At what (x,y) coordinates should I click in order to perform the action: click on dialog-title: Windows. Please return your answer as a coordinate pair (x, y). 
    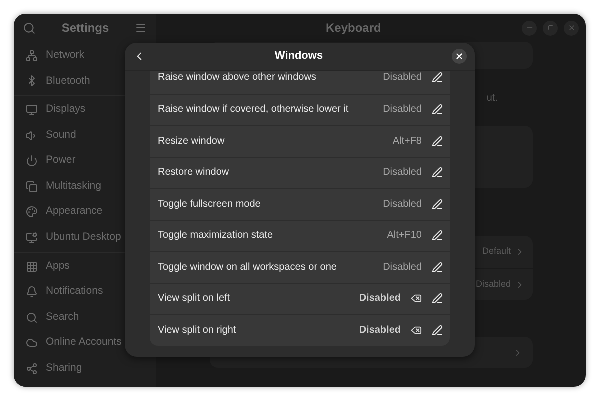
    Looking at the image, I should click on (299, 56).